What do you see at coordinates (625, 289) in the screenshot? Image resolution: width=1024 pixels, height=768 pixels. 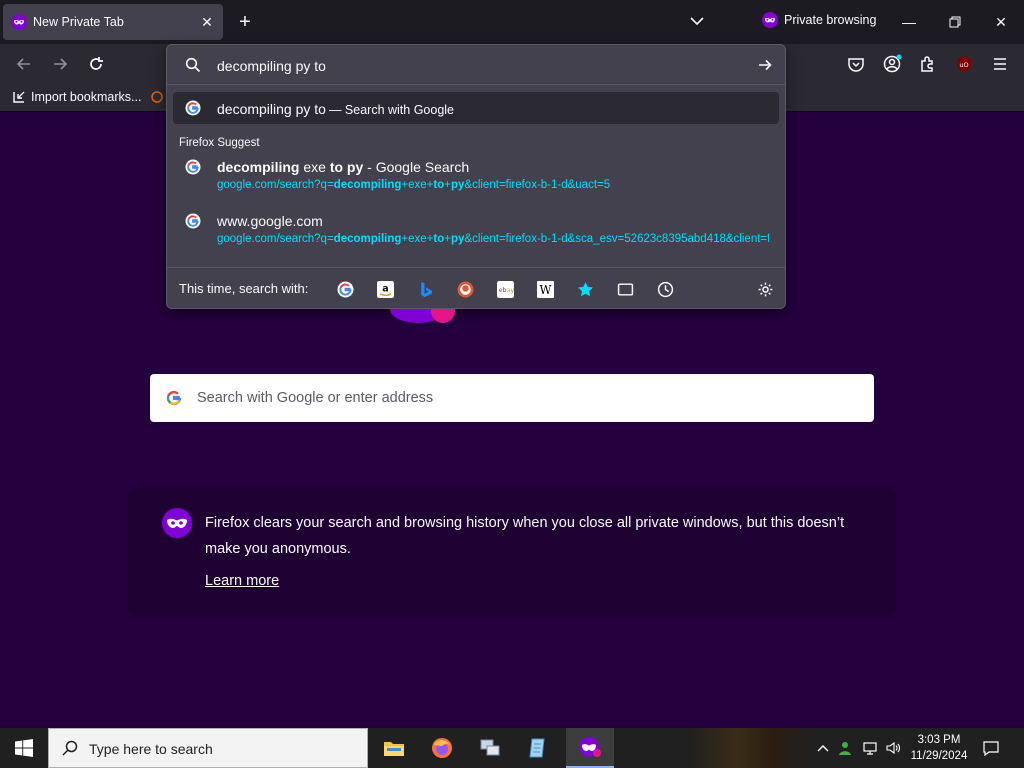 I see `tabs-icon` at bounding box center [625, 289].